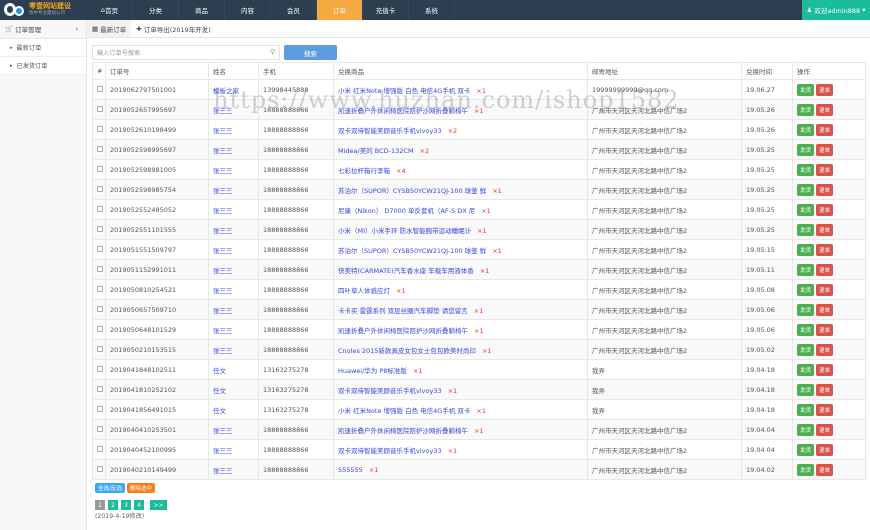 This screenshot has width=870, height=530. Describe the element at coordinates (43, 29) in the screenshot. I see `sidebar-header-orders: 🛒 订单管理 ›` at that location.